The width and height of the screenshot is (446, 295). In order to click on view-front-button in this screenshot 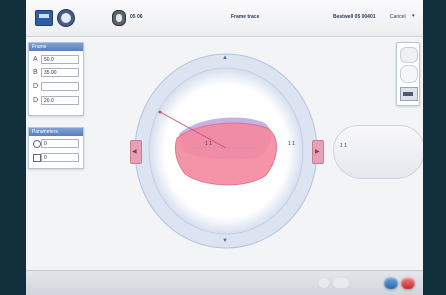, I will do `click(409, 74)`.